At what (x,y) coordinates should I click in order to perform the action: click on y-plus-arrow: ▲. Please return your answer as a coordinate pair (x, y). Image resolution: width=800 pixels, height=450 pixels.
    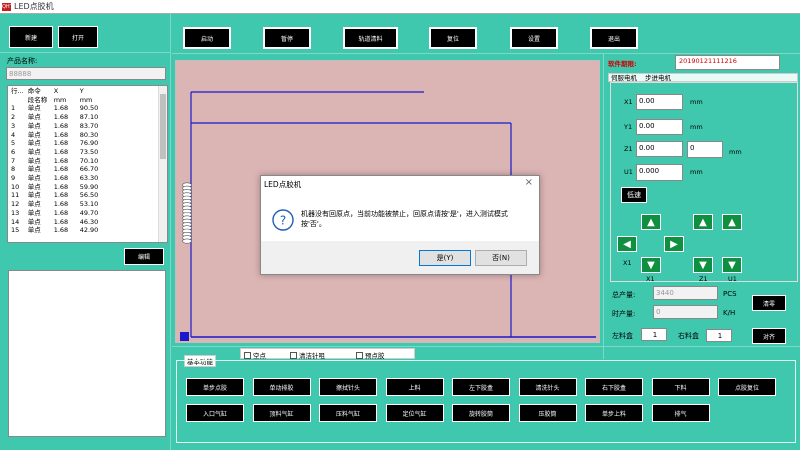
    Looking at the image, I should click on (651, 222).